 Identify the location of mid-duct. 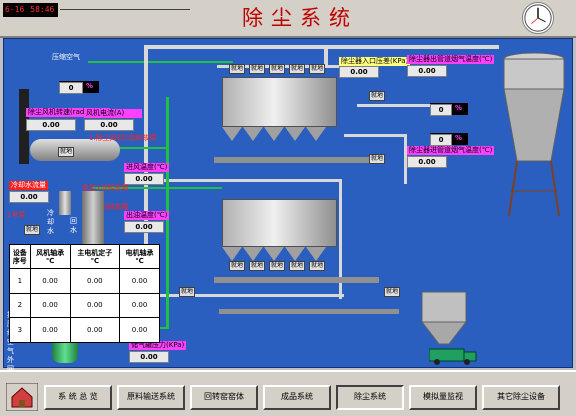
(244, 180).